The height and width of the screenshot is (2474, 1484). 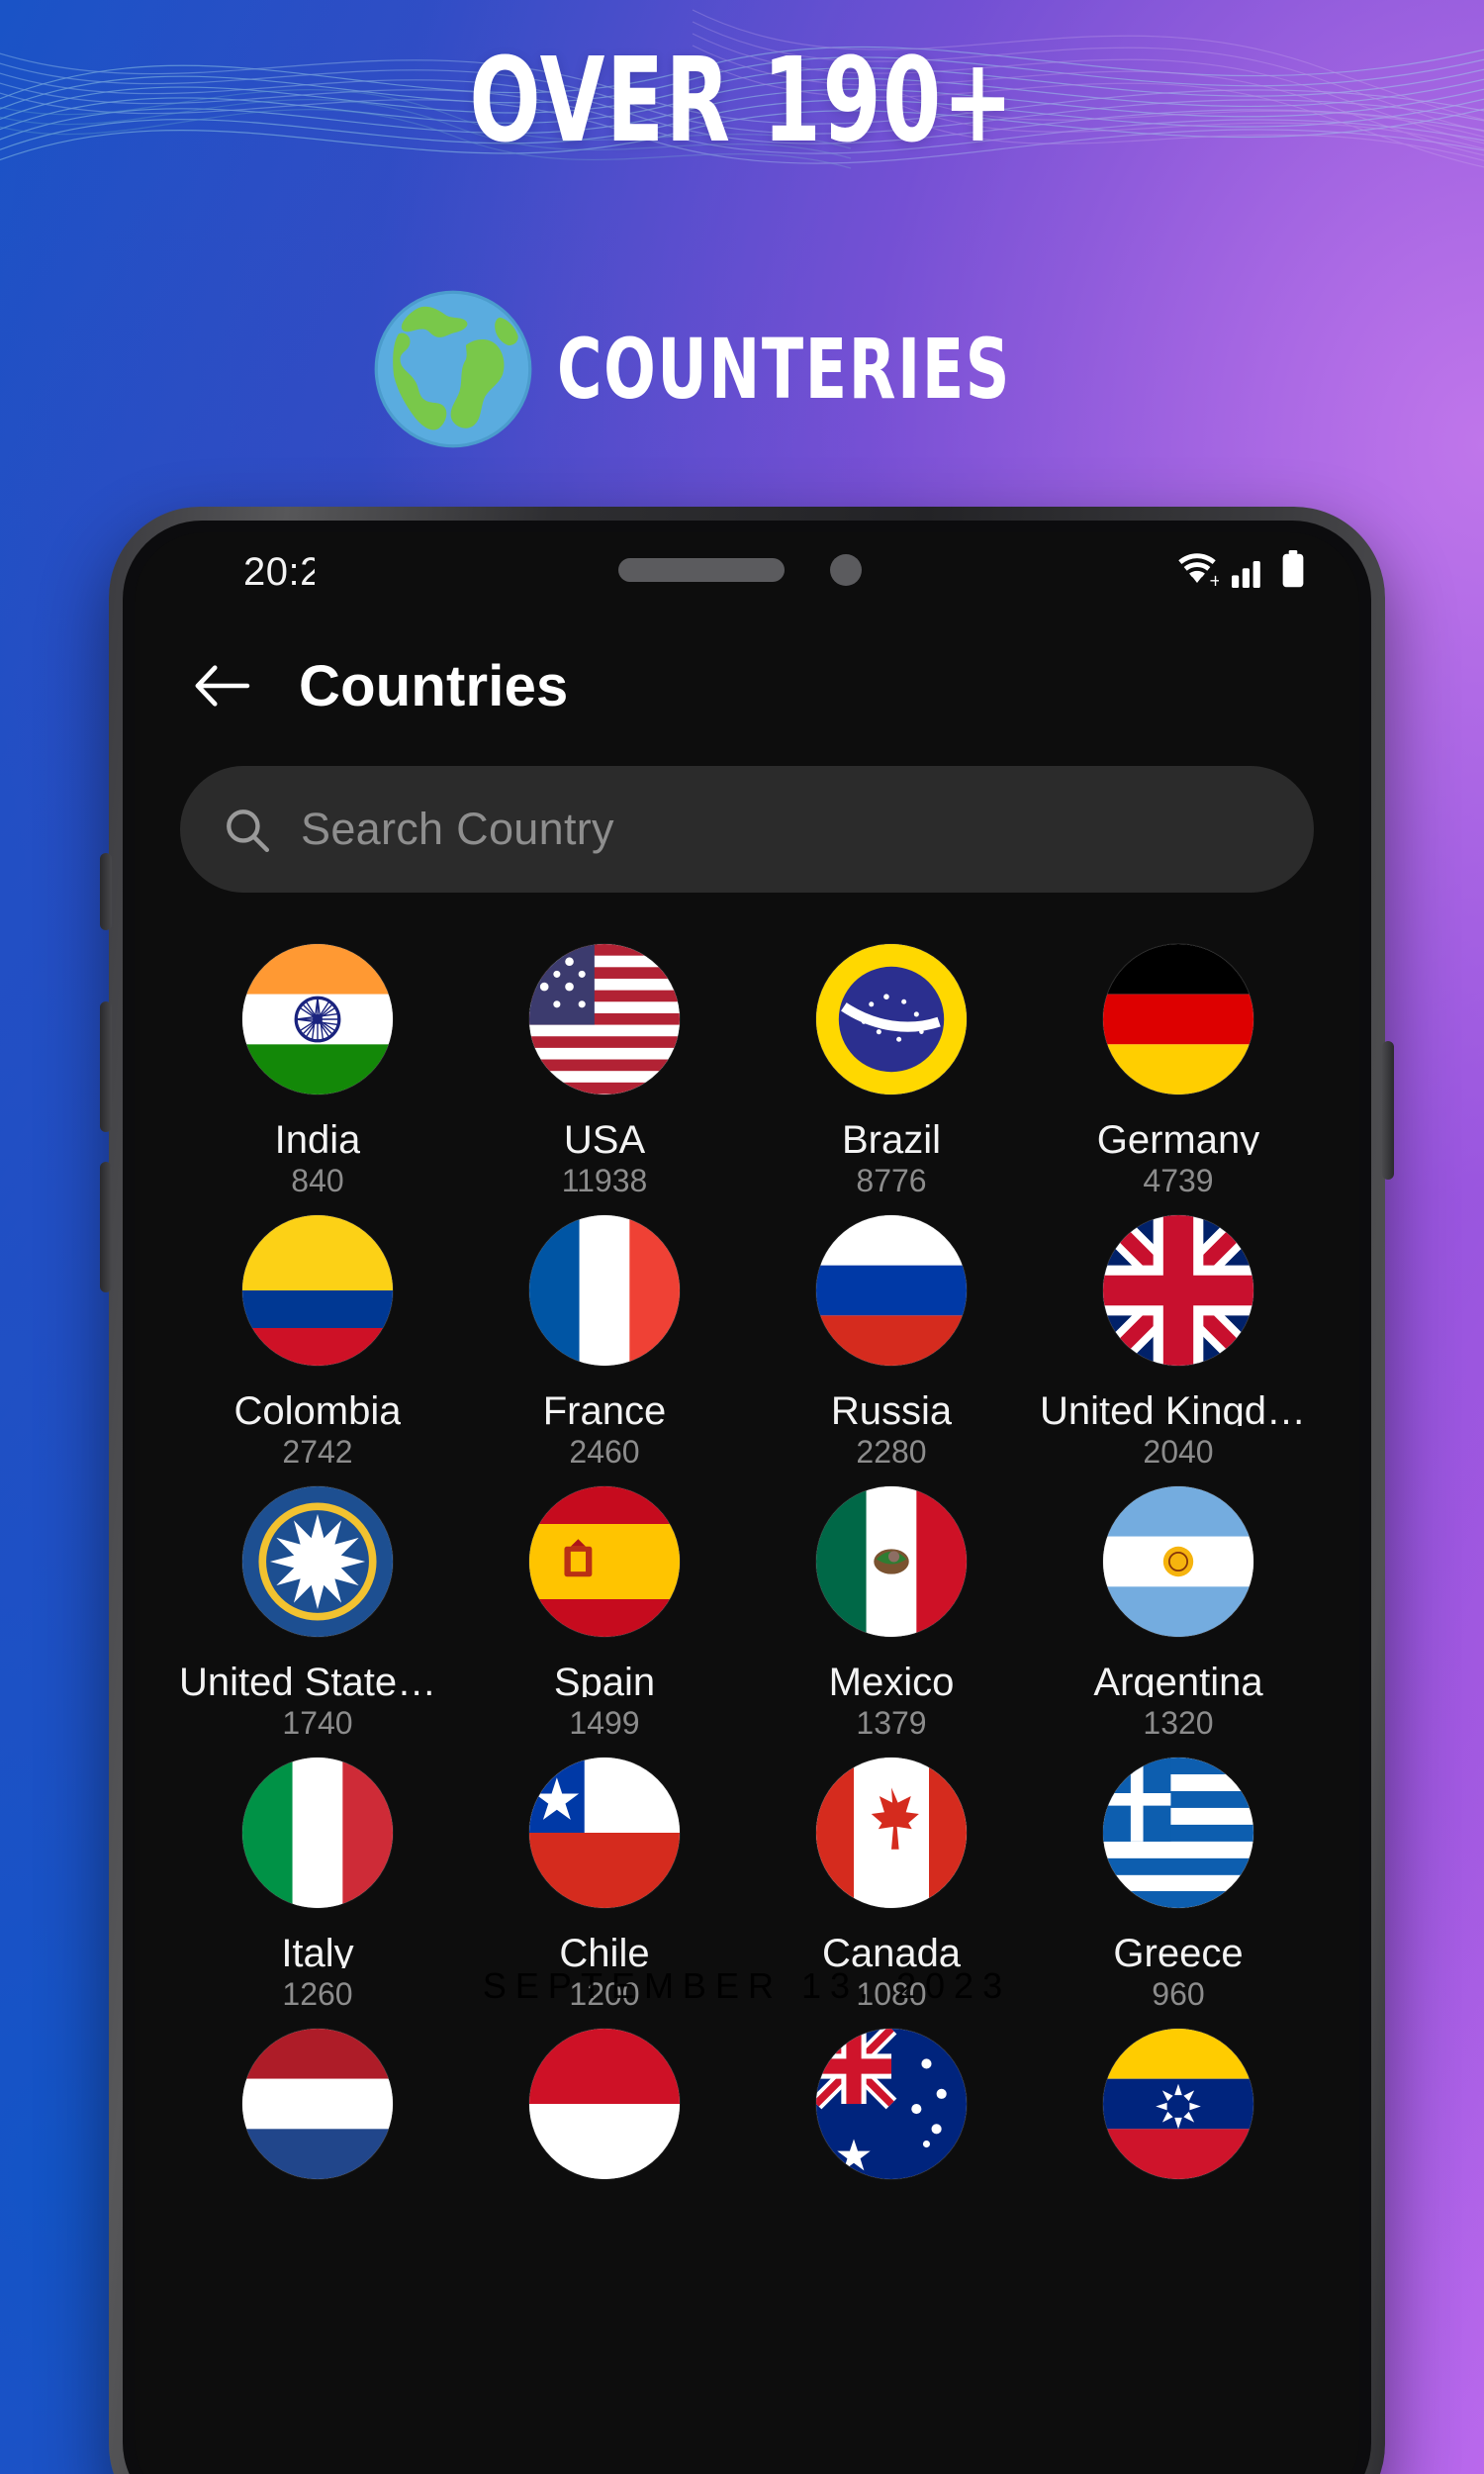 What do you see at coordinates (317, 1019) in the screenshot?
I see `flag-in-icon` at bounding box center [317, 1019].